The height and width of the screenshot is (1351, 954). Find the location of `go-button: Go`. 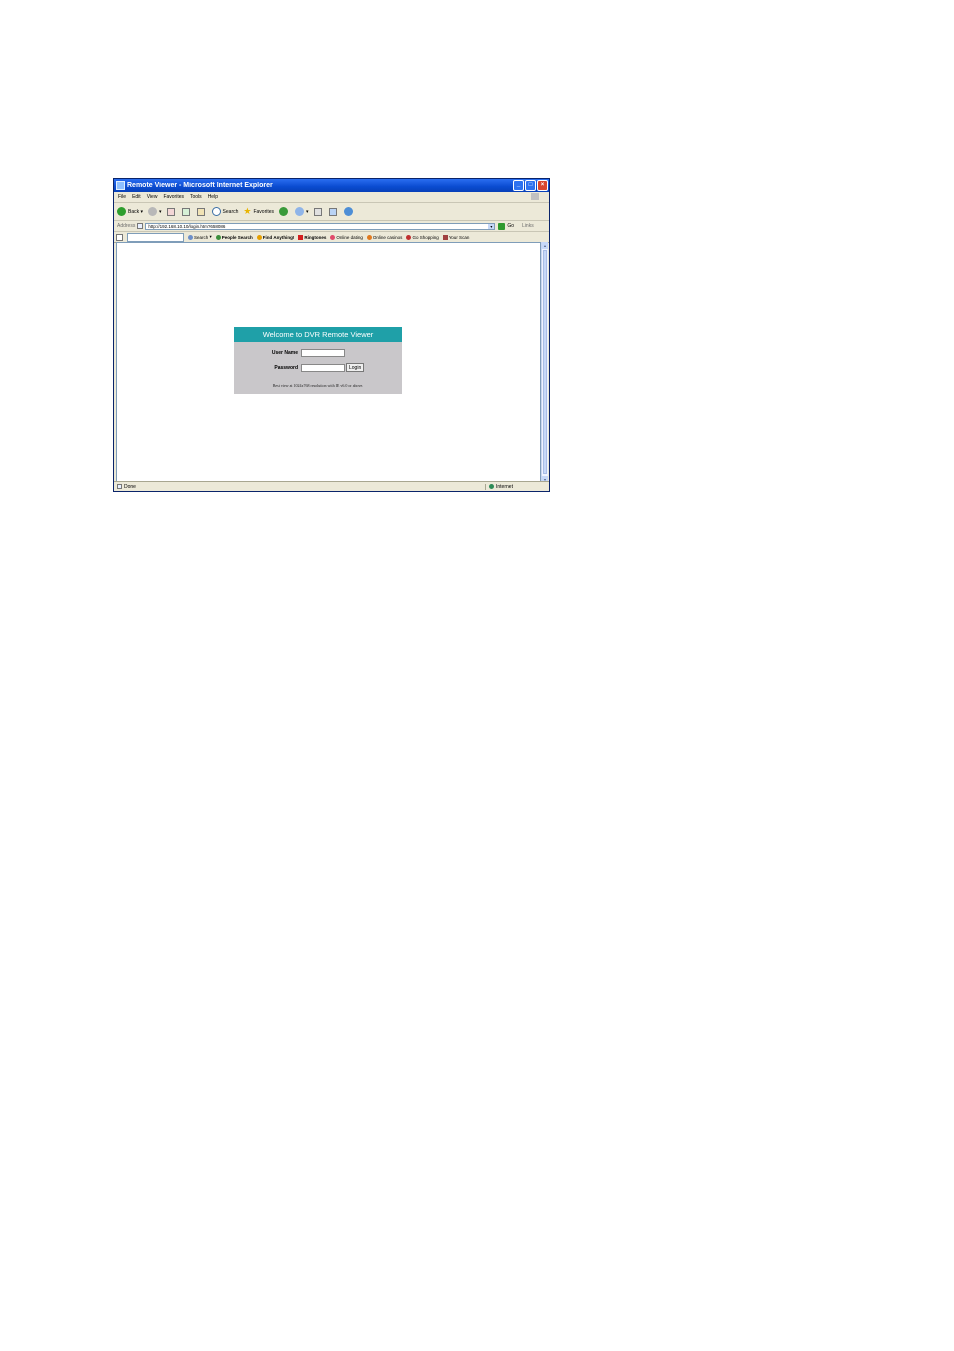

go-button: Go is located at coordinates (506, 226).